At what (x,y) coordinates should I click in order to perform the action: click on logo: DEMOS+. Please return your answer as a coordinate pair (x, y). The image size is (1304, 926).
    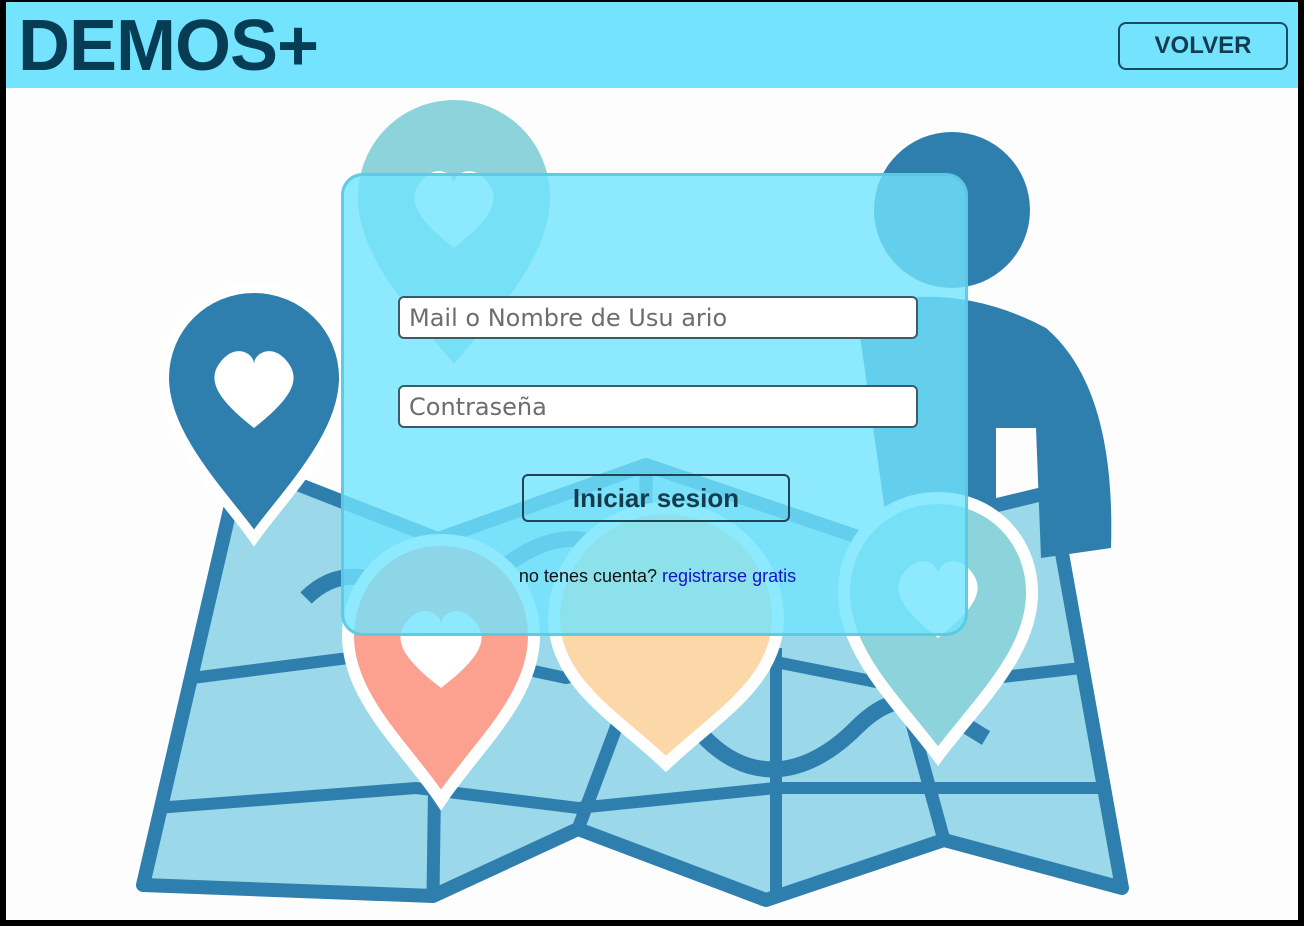
    Looking at the image, I should click on (168, 46).